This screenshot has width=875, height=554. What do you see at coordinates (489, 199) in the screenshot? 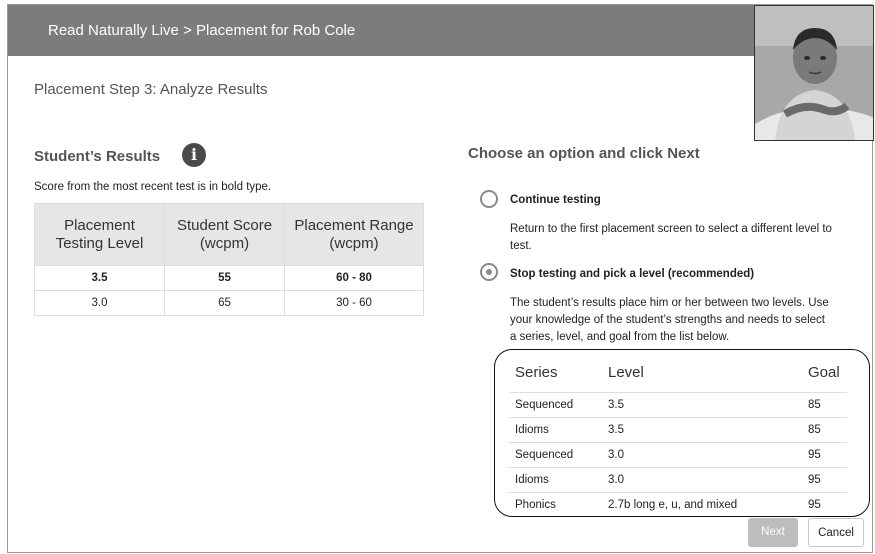
I see `continue-testing-radio` at bounding box center [489, 199].